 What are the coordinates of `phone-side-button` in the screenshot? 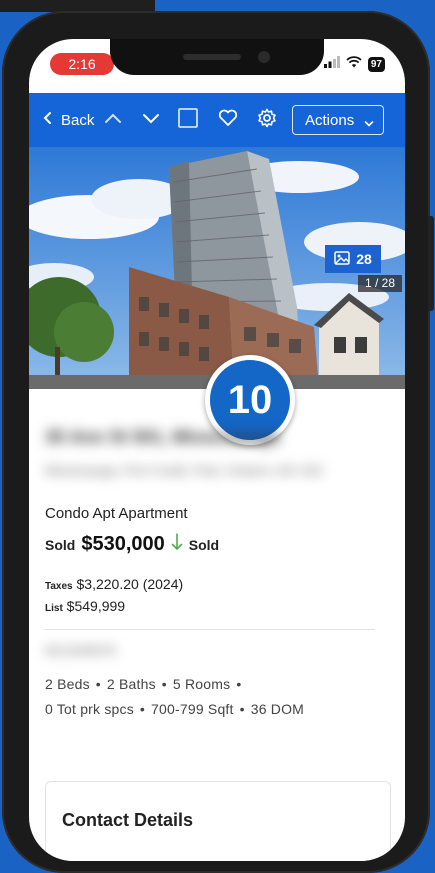 It's located at (431, 263).